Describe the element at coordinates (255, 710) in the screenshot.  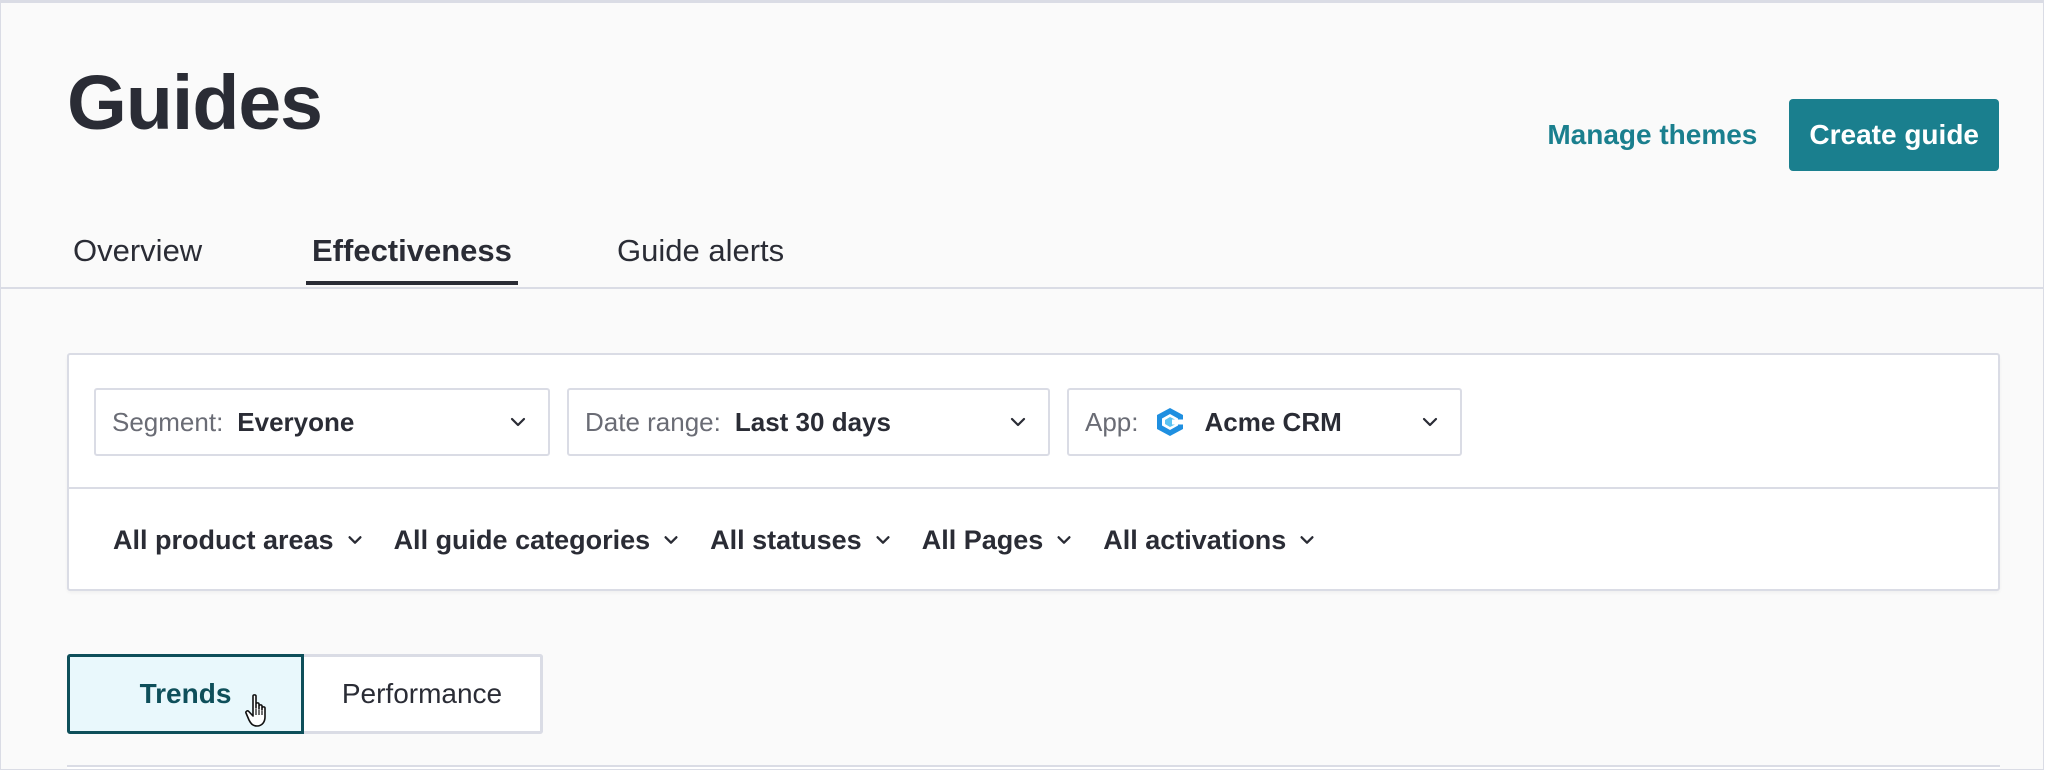
I see `hand-pointer-cursor-icon` at that location.